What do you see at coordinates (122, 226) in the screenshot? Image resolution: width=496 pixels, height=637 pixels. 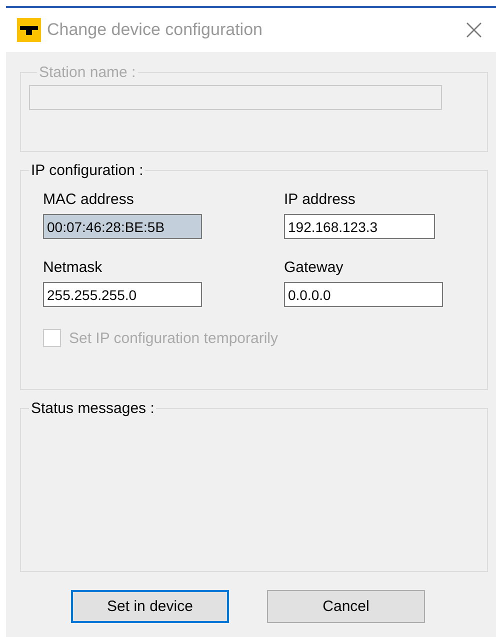 I see `text-field: 00:07:46:28:BE:5B` at bounding box center [122, 226].